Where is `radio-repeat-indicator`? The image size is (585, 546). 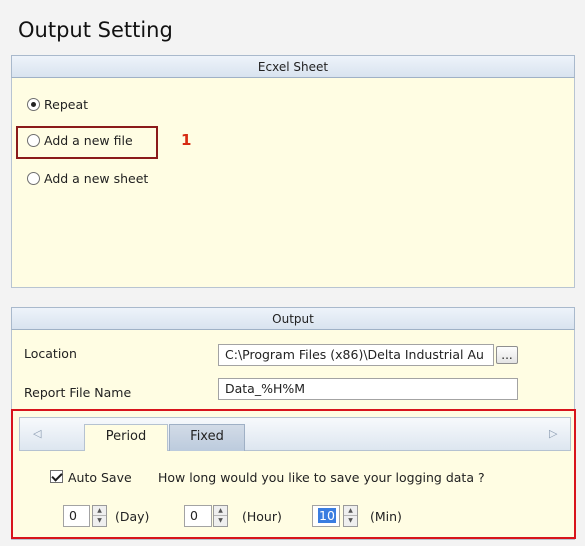
radio-repeat-indicator is located at coordinates (33, 104).